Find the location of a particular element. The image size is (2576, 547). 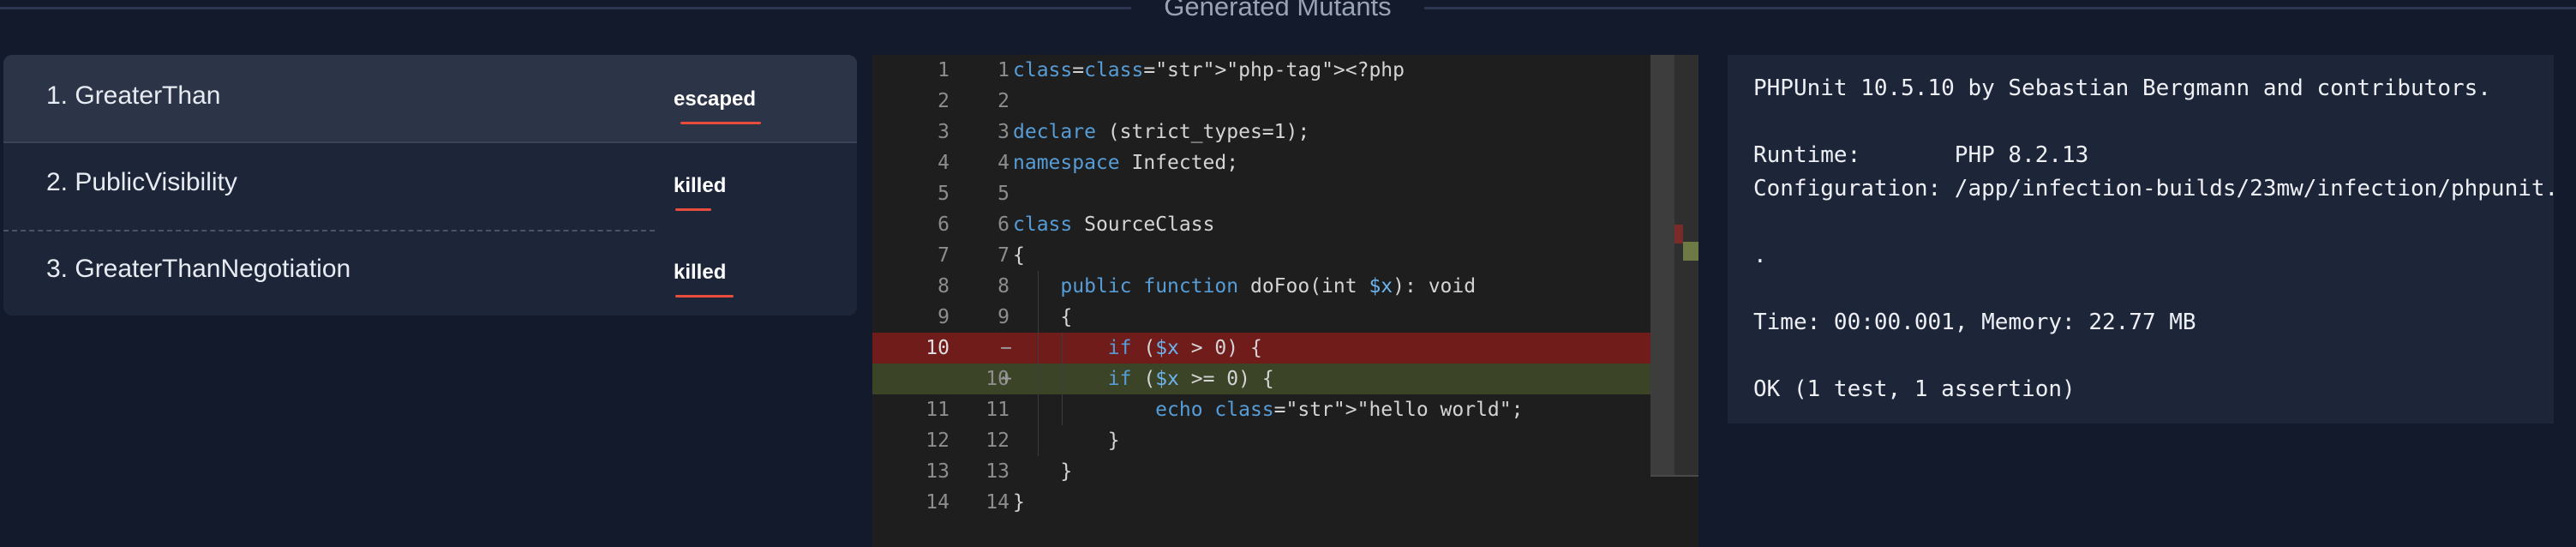

diff-line-context: 4 4 namespace Infected; is located at coordinates (1261, 162).